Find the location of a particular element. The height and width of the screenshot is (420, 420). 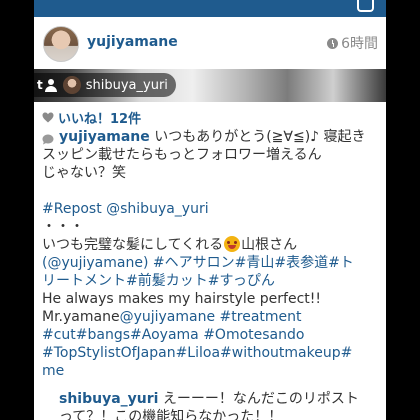

heart-icon is located at coordinates (48, 117).